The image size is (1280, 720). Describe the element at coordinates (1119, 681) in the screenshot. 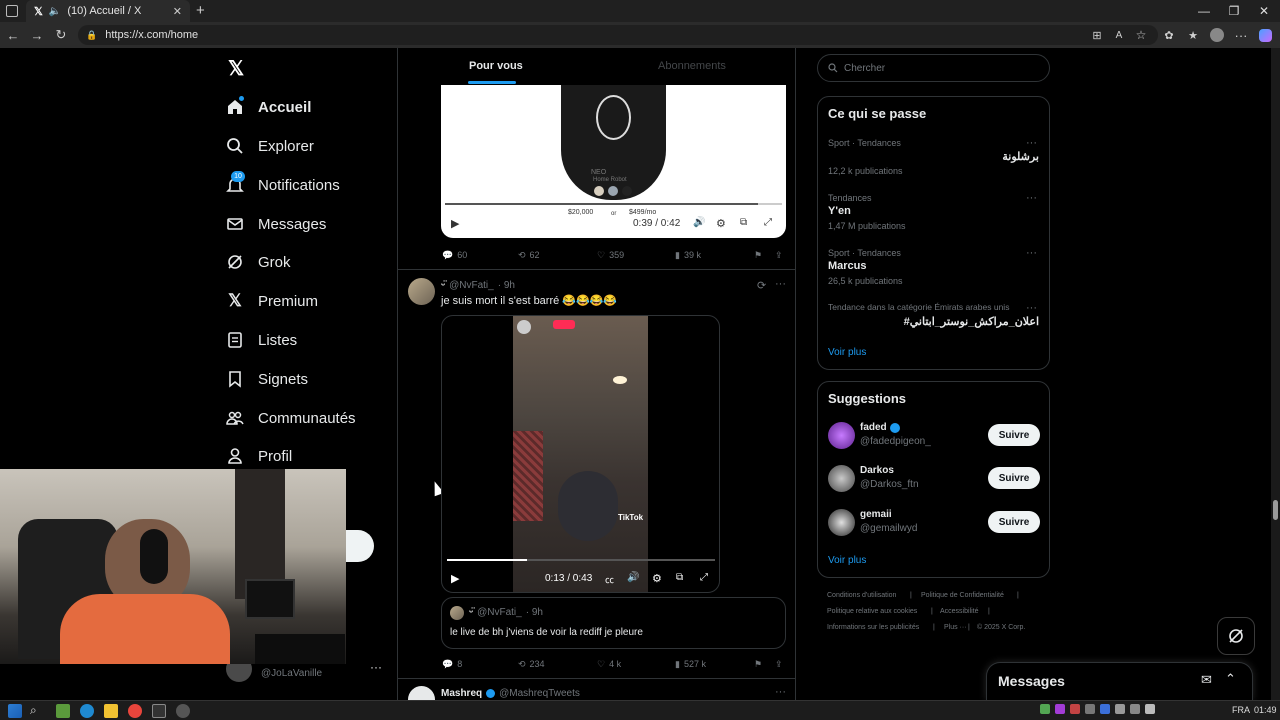

I see `messages-drawer: Messages ✉ ⌃` at that location.